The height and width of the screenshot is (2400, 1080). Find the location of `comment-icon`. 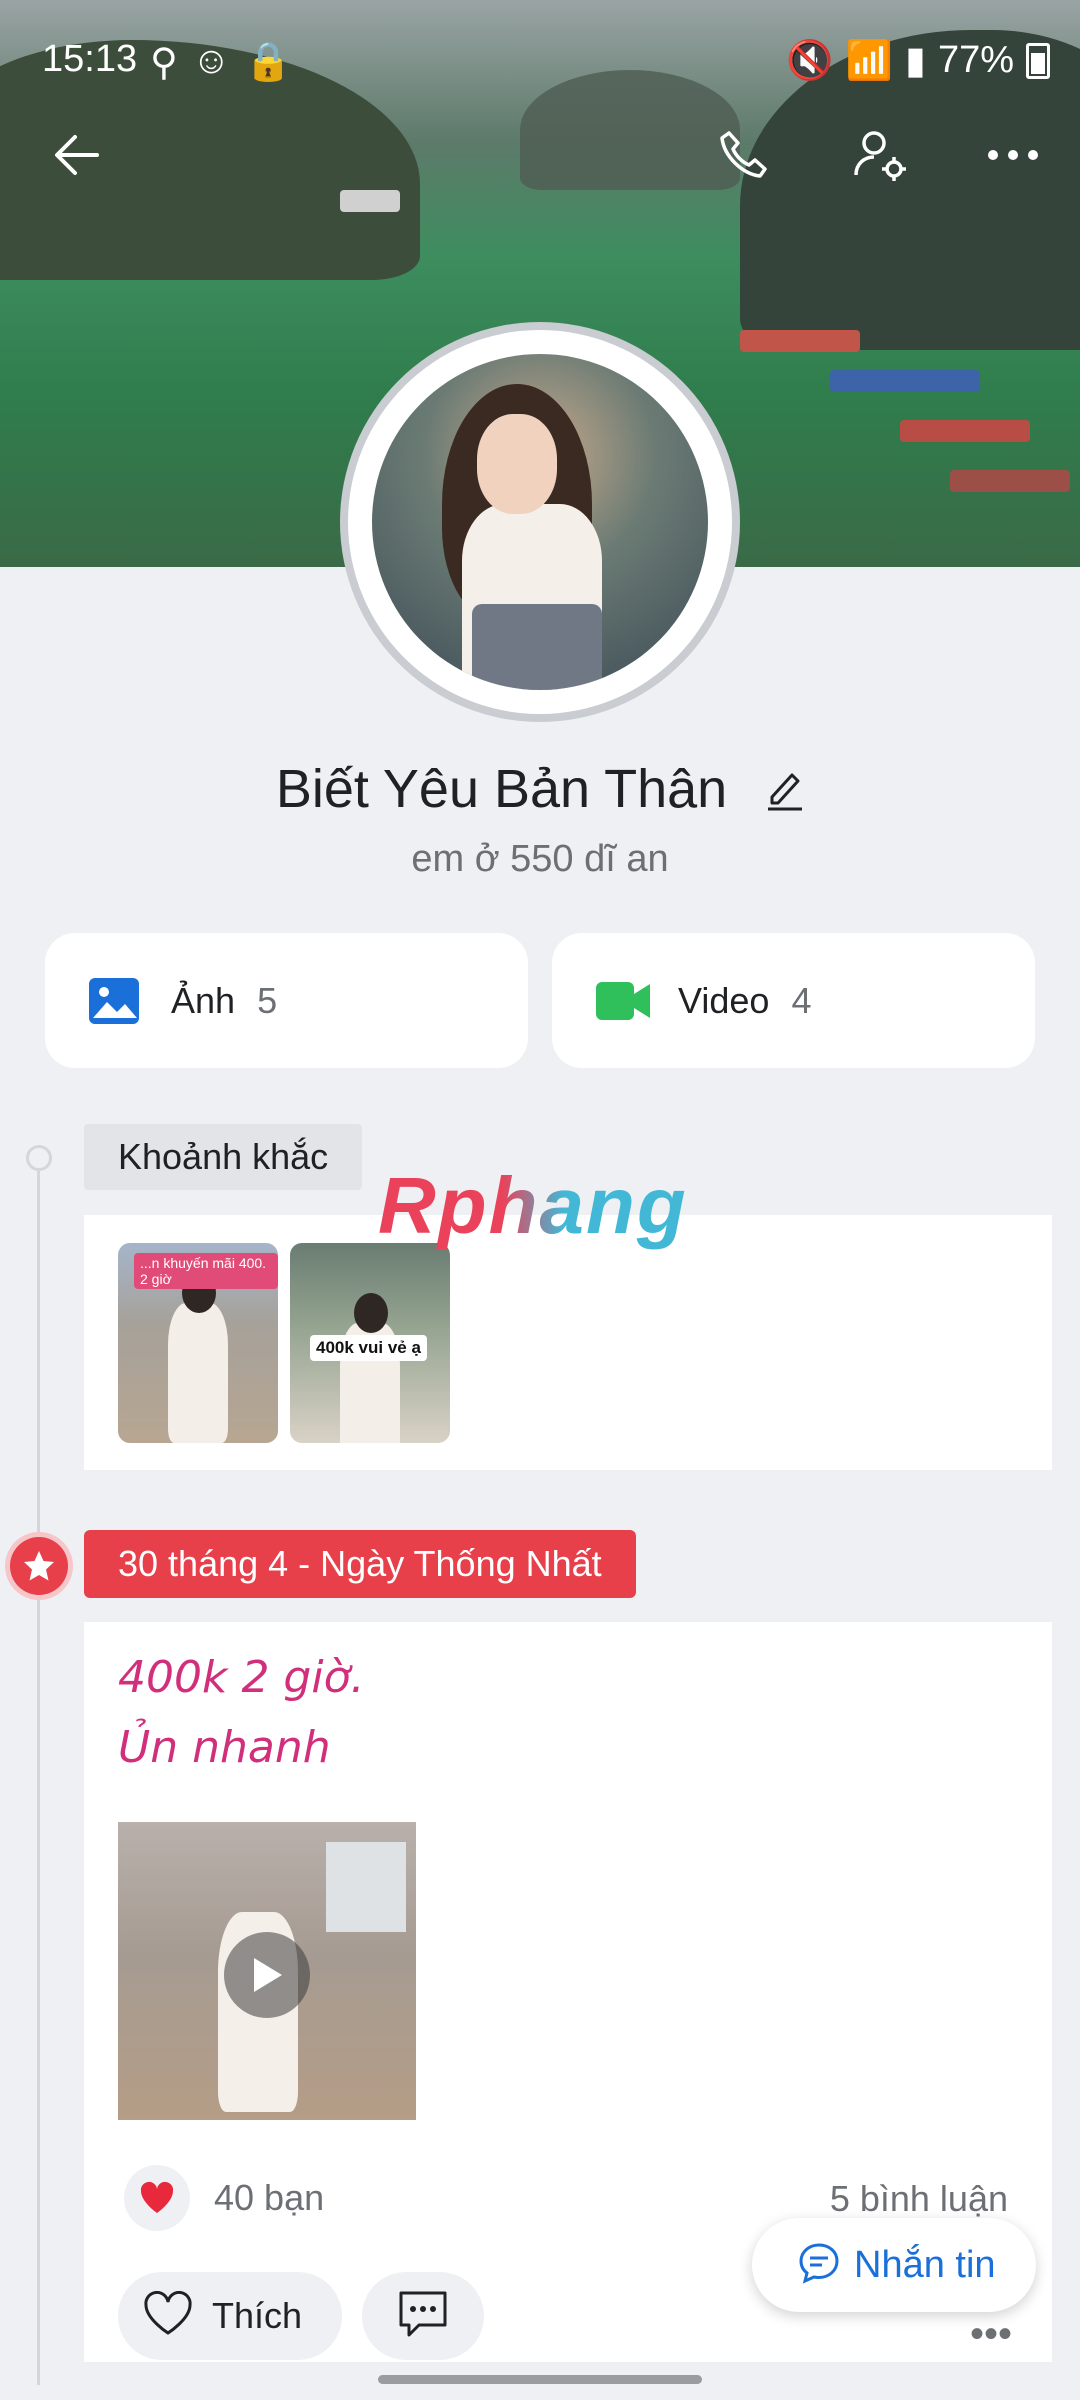

comment-icon is located at coordinates (423, 2316).